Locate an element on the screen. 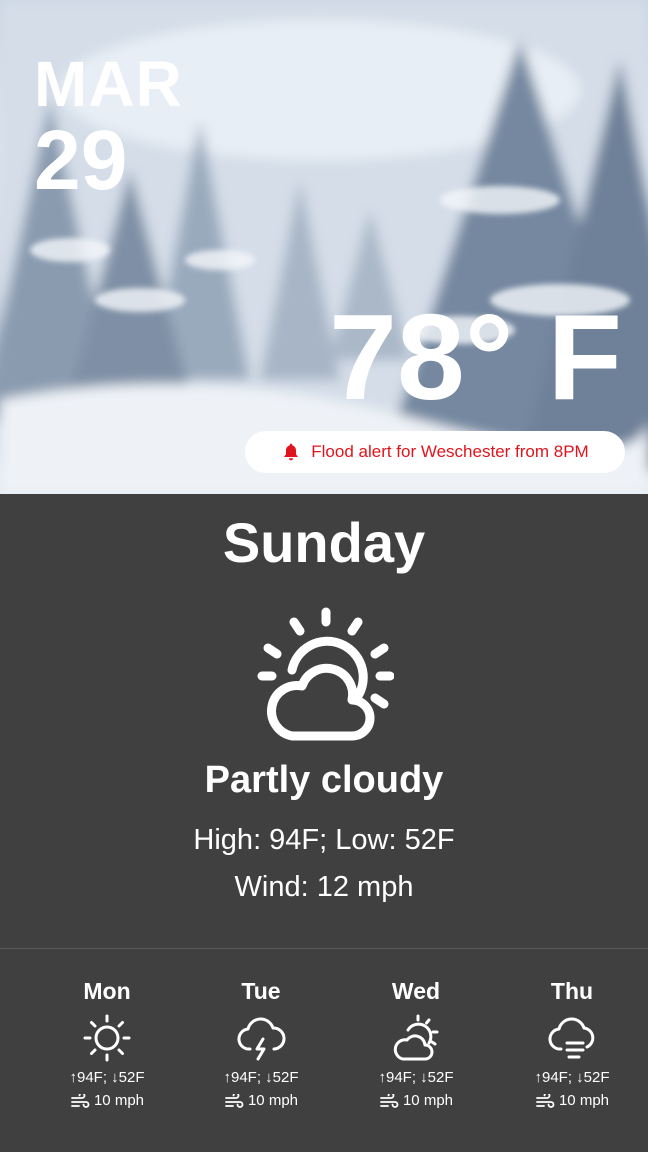 Image resolution: width=648 pixels, height=1152 pixels. fog-icon is located at coordinates (571, 1038).